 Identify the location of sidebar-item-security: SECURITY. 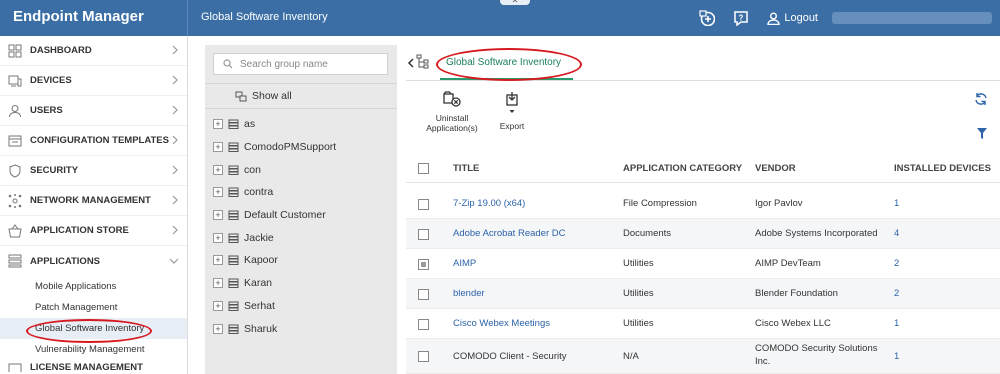
(93, 171).